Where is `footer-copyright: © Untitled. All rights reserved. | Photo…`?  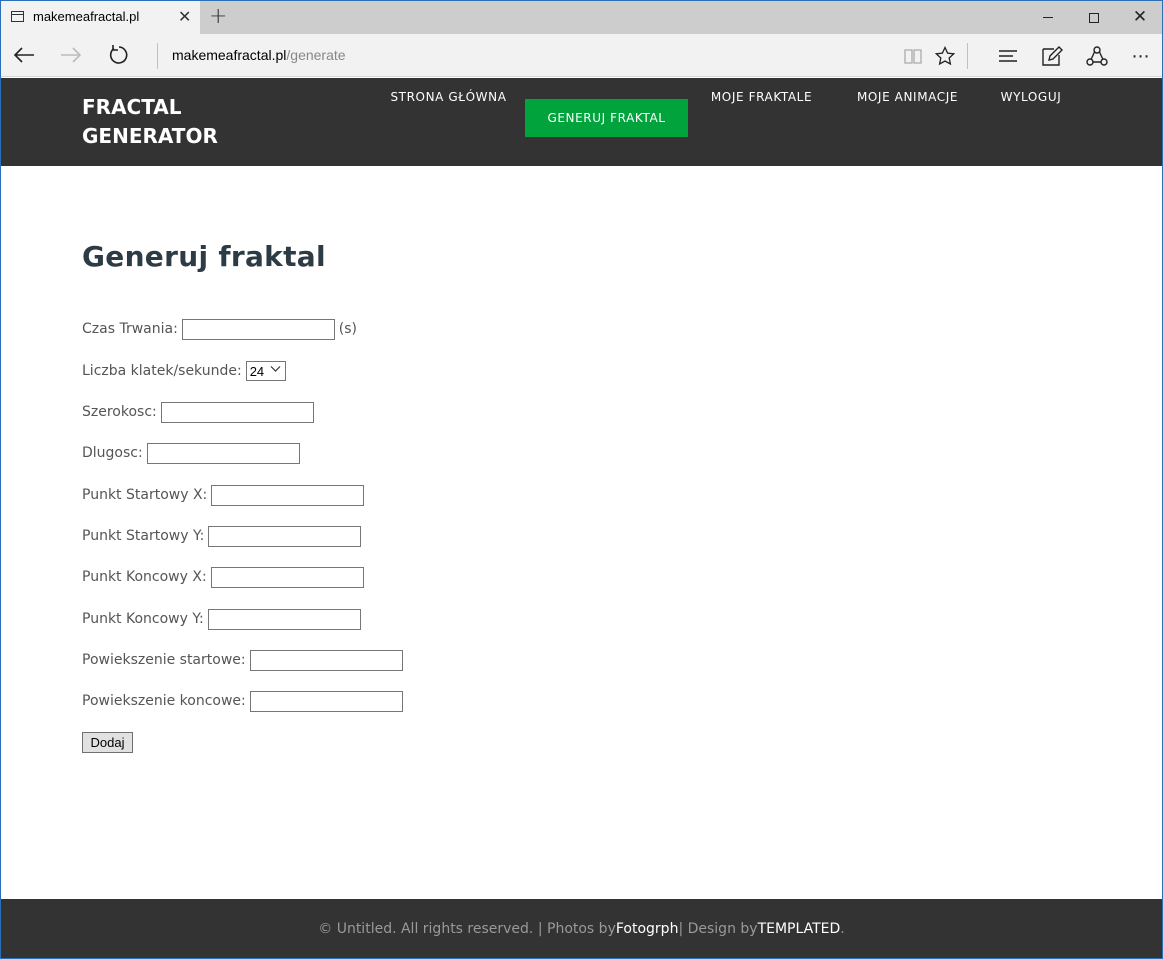
footer-copyright: © Untitled. All rights reserved. | Photo… is located at coordinates (467, 929).